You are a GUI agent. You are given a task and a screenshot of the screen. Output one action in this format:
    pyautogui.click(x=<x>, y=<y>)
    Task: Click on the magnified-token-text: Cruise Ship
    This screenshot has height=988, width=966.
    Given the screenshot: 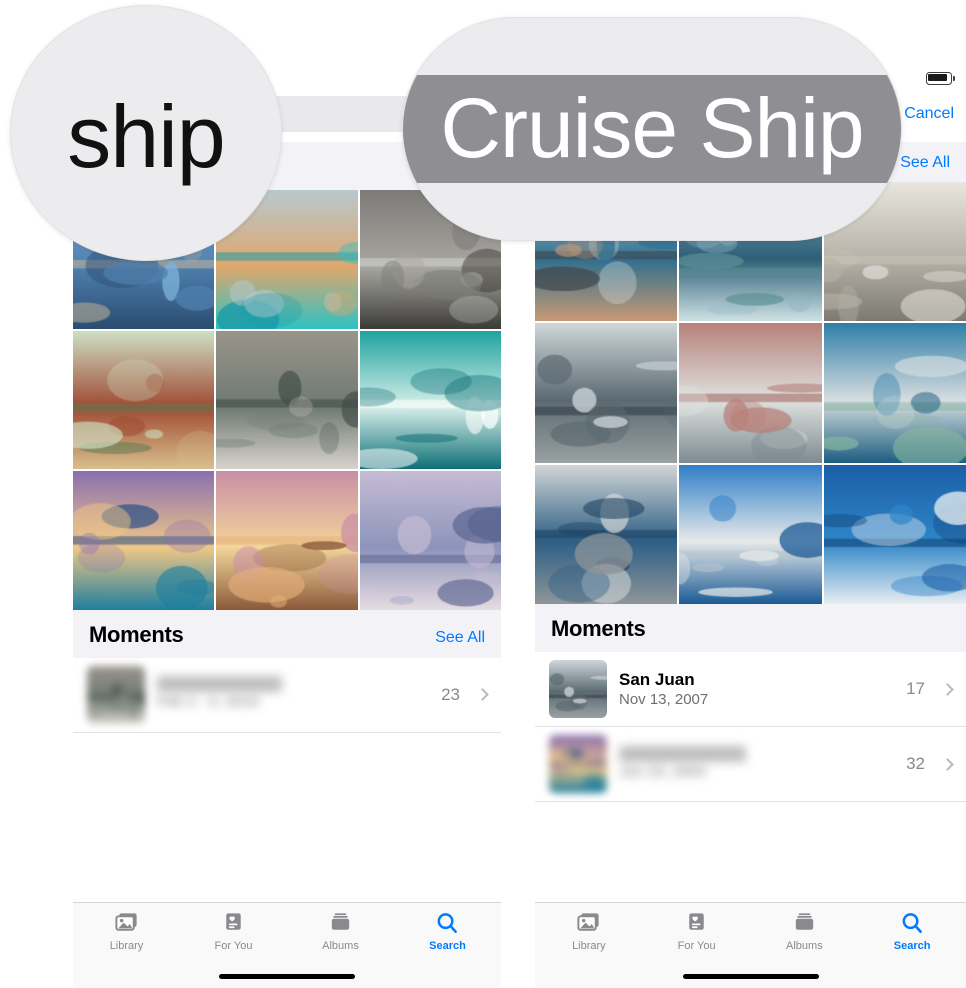 What is the action you would take?
    pyautogui.click(x=652, y=129)
    